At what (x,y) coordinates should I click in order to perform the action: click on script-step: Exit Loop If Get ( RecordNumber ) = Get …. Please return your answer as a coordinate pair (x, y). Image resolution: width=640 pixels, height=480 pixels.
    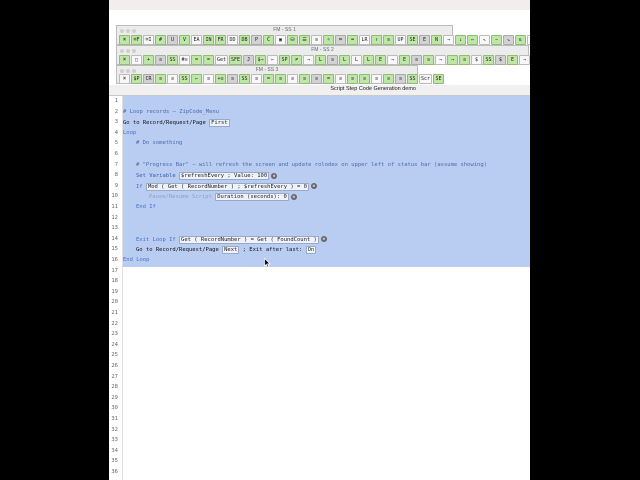
    Looking at the image, I should click on (231, 239).